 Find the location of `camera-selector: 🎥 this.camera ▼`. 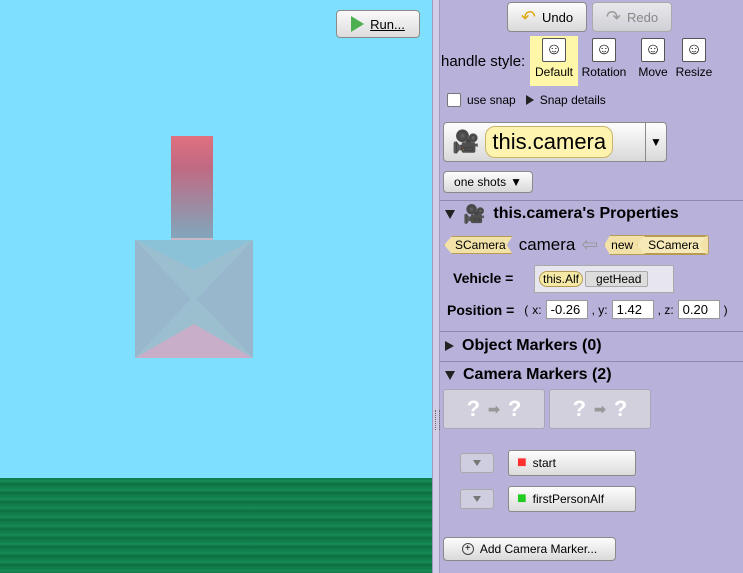

camera-selector: 🎥 this.camera ▼ is located at coordinates (555, 142).